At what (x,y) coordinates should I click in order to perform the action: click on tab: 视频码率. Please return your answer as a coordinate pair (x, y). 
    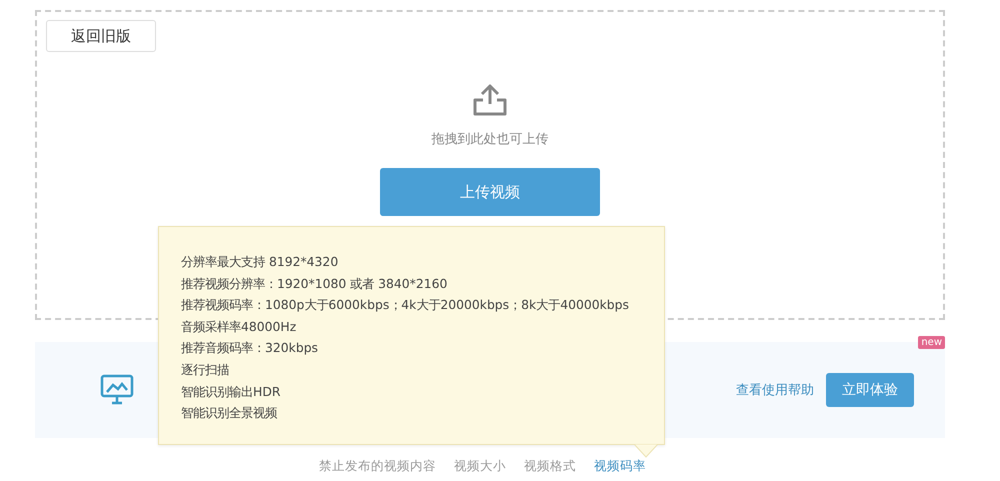
    Looking at the image, I should click on (620, 466).